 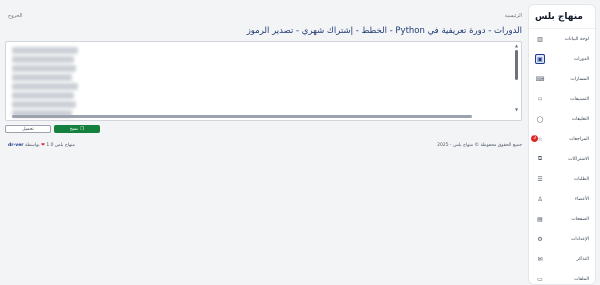 What do you see at coordinates (581, 59) in the screenshot?
I see `sidebar-item-label: الدورات` at bounding box center [581, 59].